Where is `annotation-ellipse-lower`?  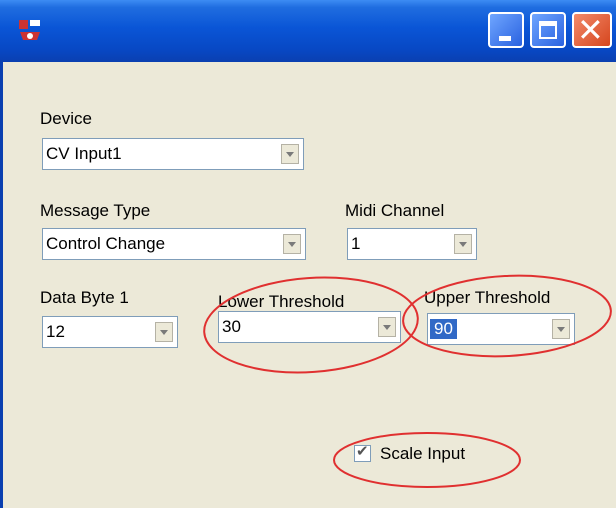
annotation-ellipse-lower is located at coordinates (311, 325).